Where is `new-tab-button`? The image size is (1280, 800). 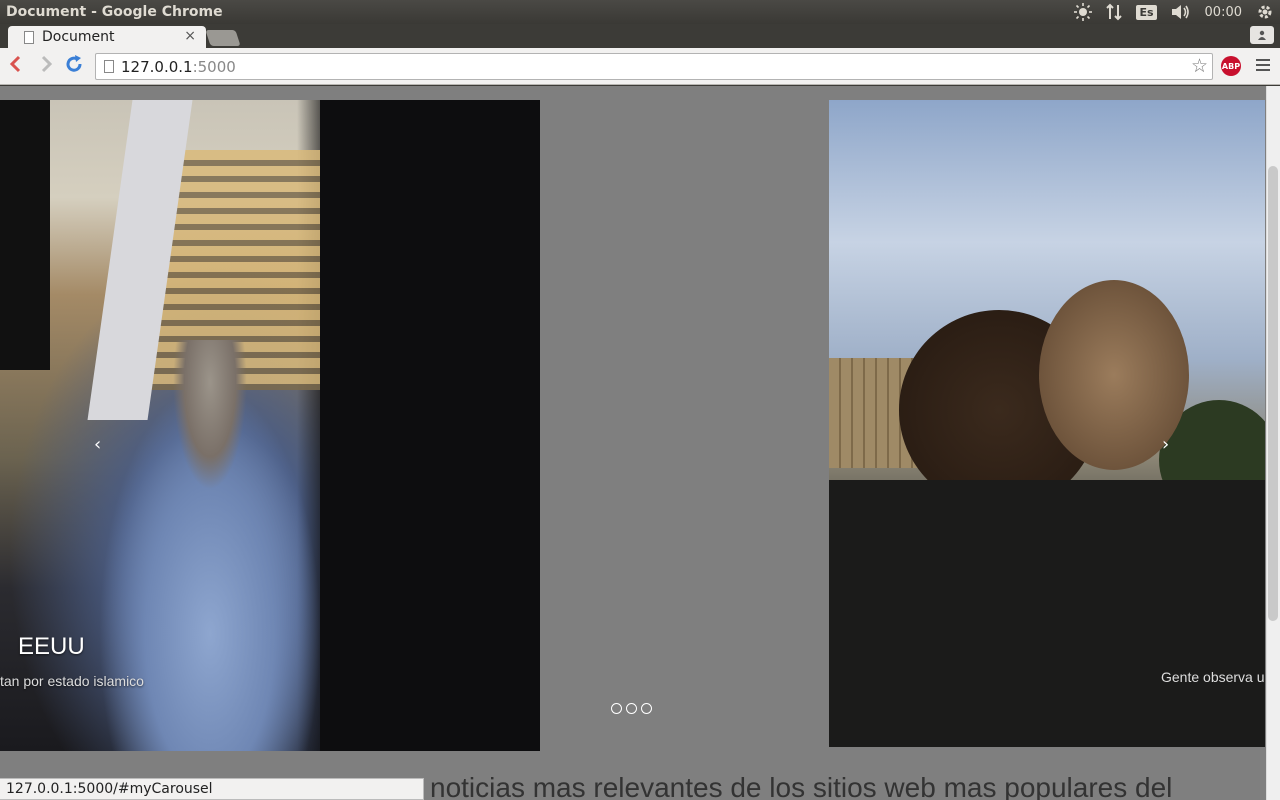 new-tab-button is located at coordinates (223, 38).